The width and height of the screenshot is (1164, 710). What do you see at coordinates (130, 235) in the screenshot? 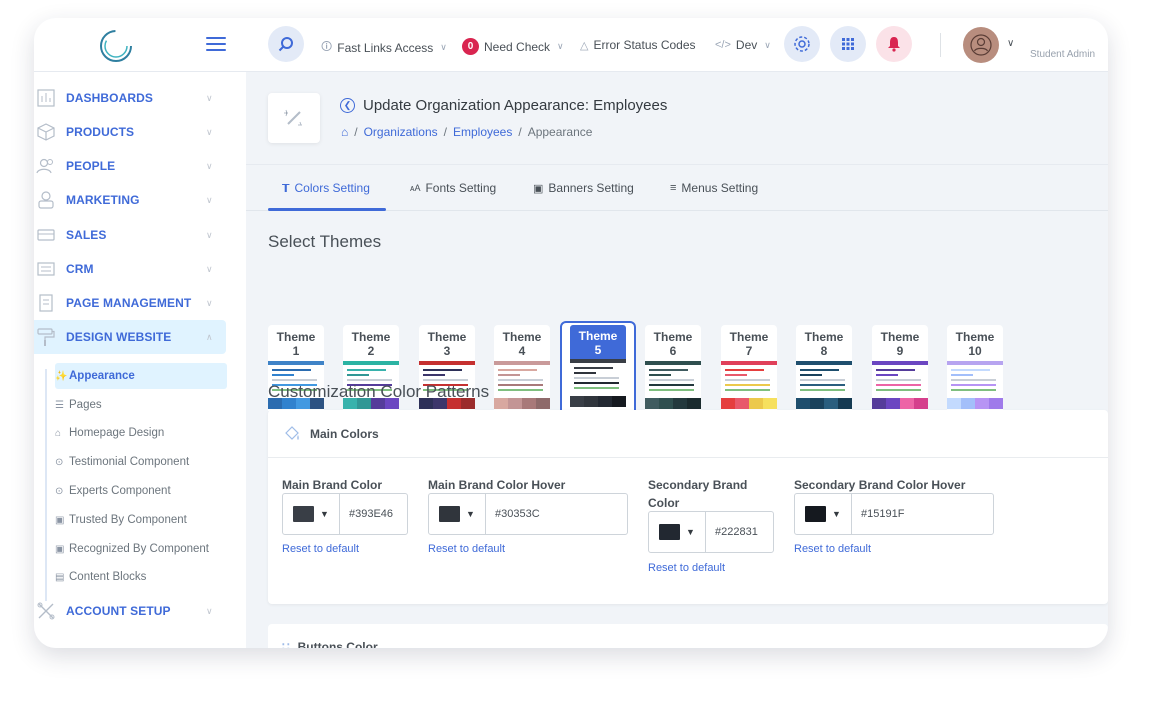
I see `sidebar-item-sales: SALES ∨` at bounding box center [130, 235].